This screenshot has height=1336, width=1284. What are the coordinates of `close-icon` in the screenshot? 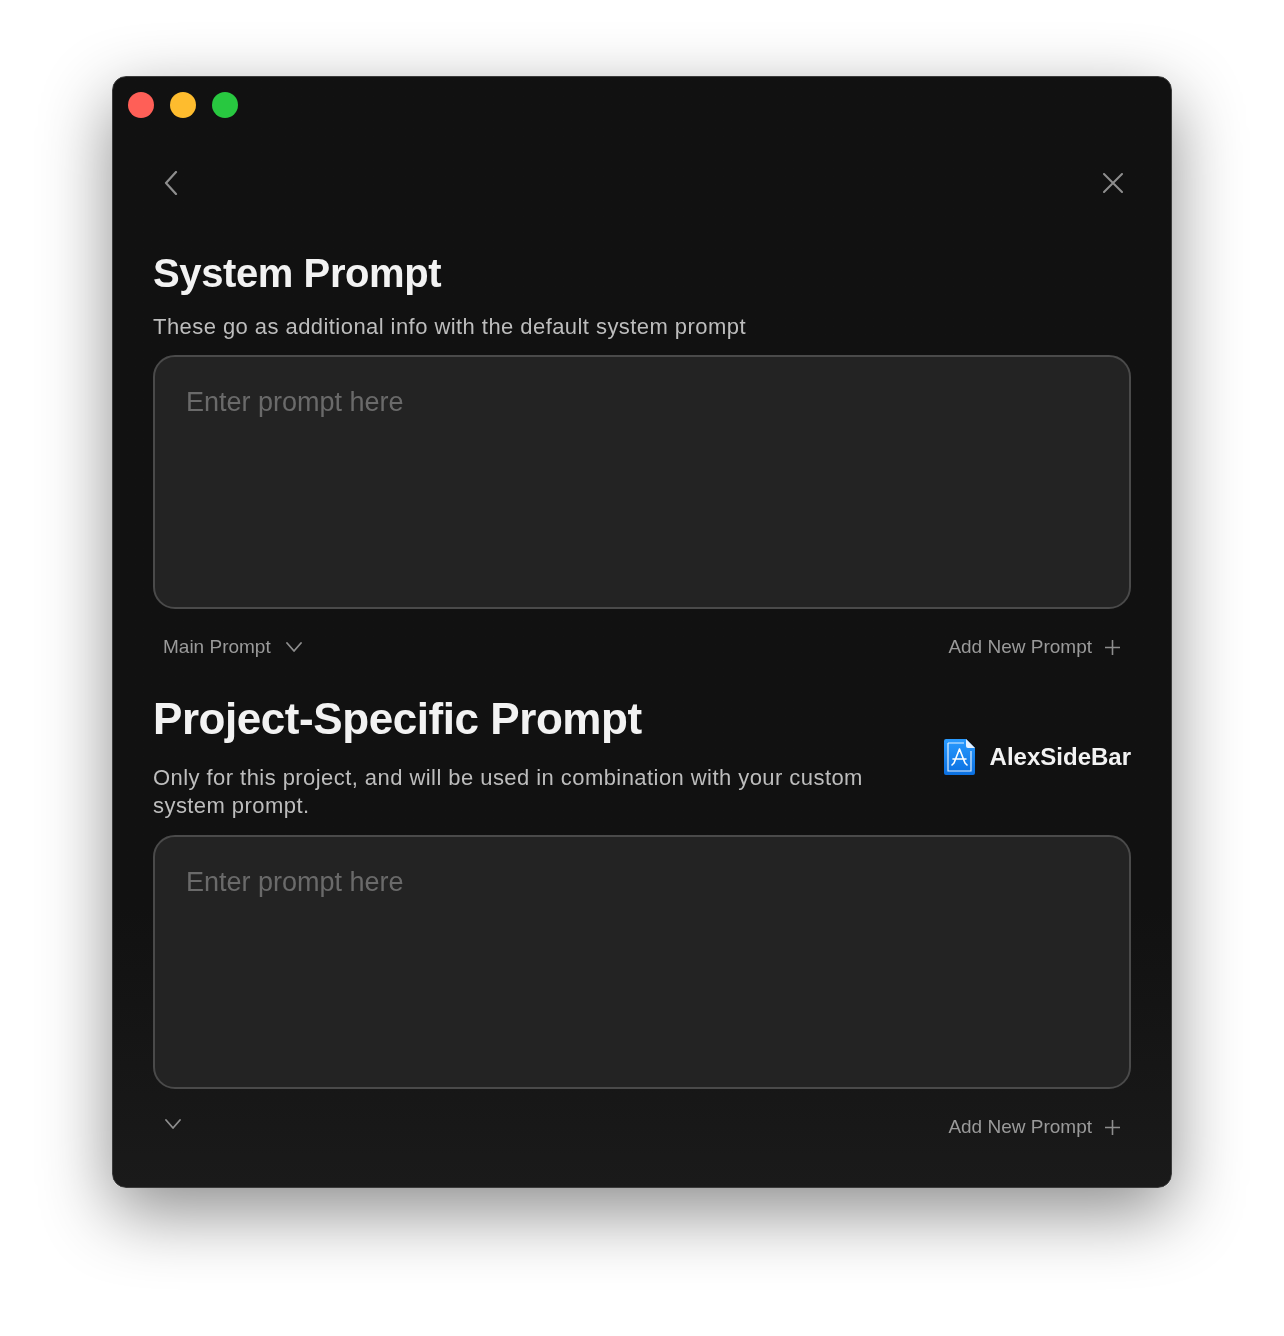 It's located at (1113, 183).